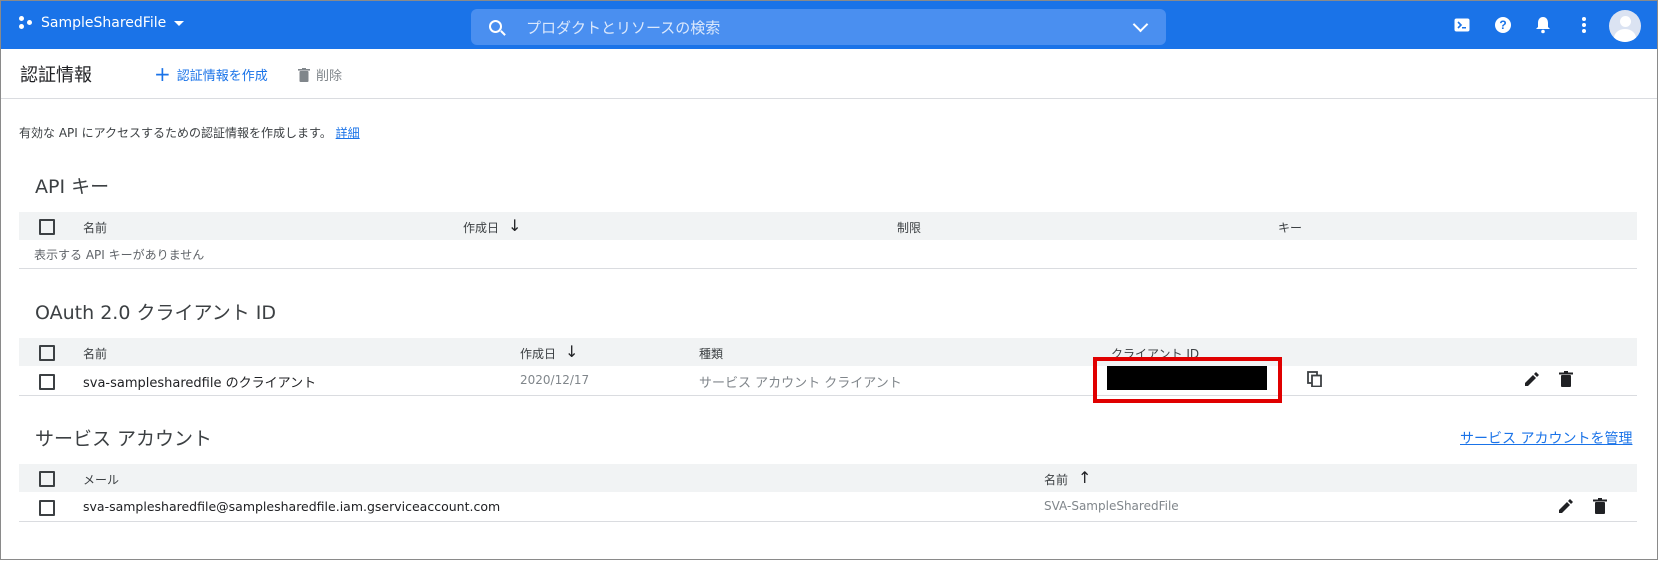 The image size is (1660, 562). Describe the element at coordinates (800, 383) in the screenshot. I see `client-type: サービス アカウント クライアント` at that location.